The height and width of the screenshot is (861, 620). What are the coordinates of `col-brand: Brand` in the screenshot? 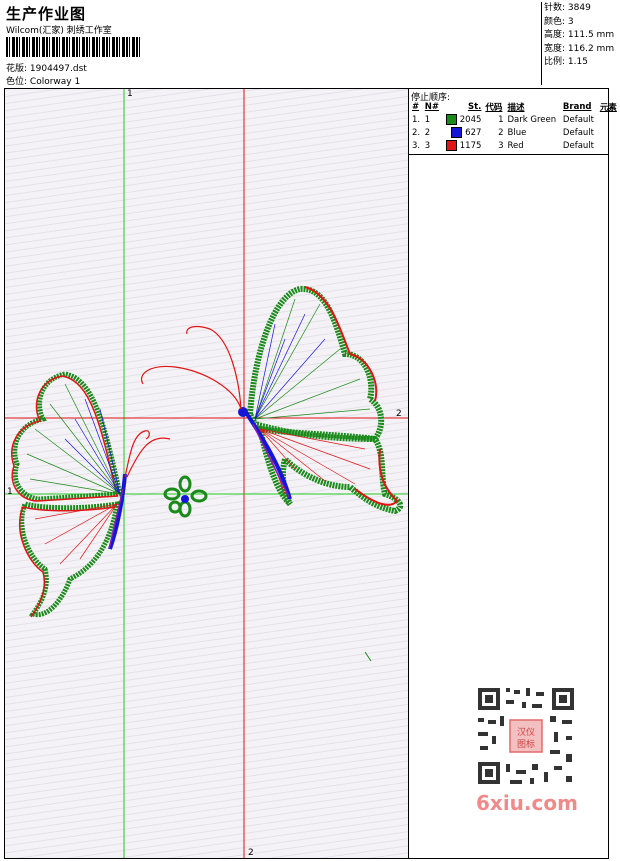 It's located at (577, 107).